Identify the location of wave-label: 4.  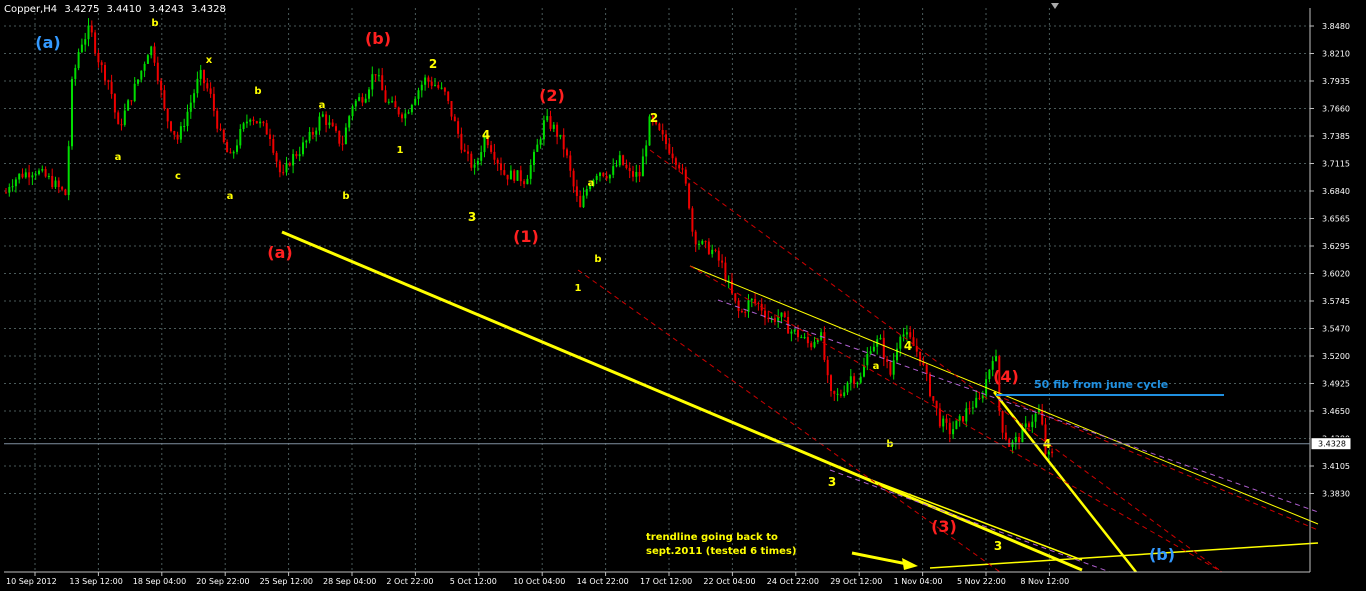
(908, 346).